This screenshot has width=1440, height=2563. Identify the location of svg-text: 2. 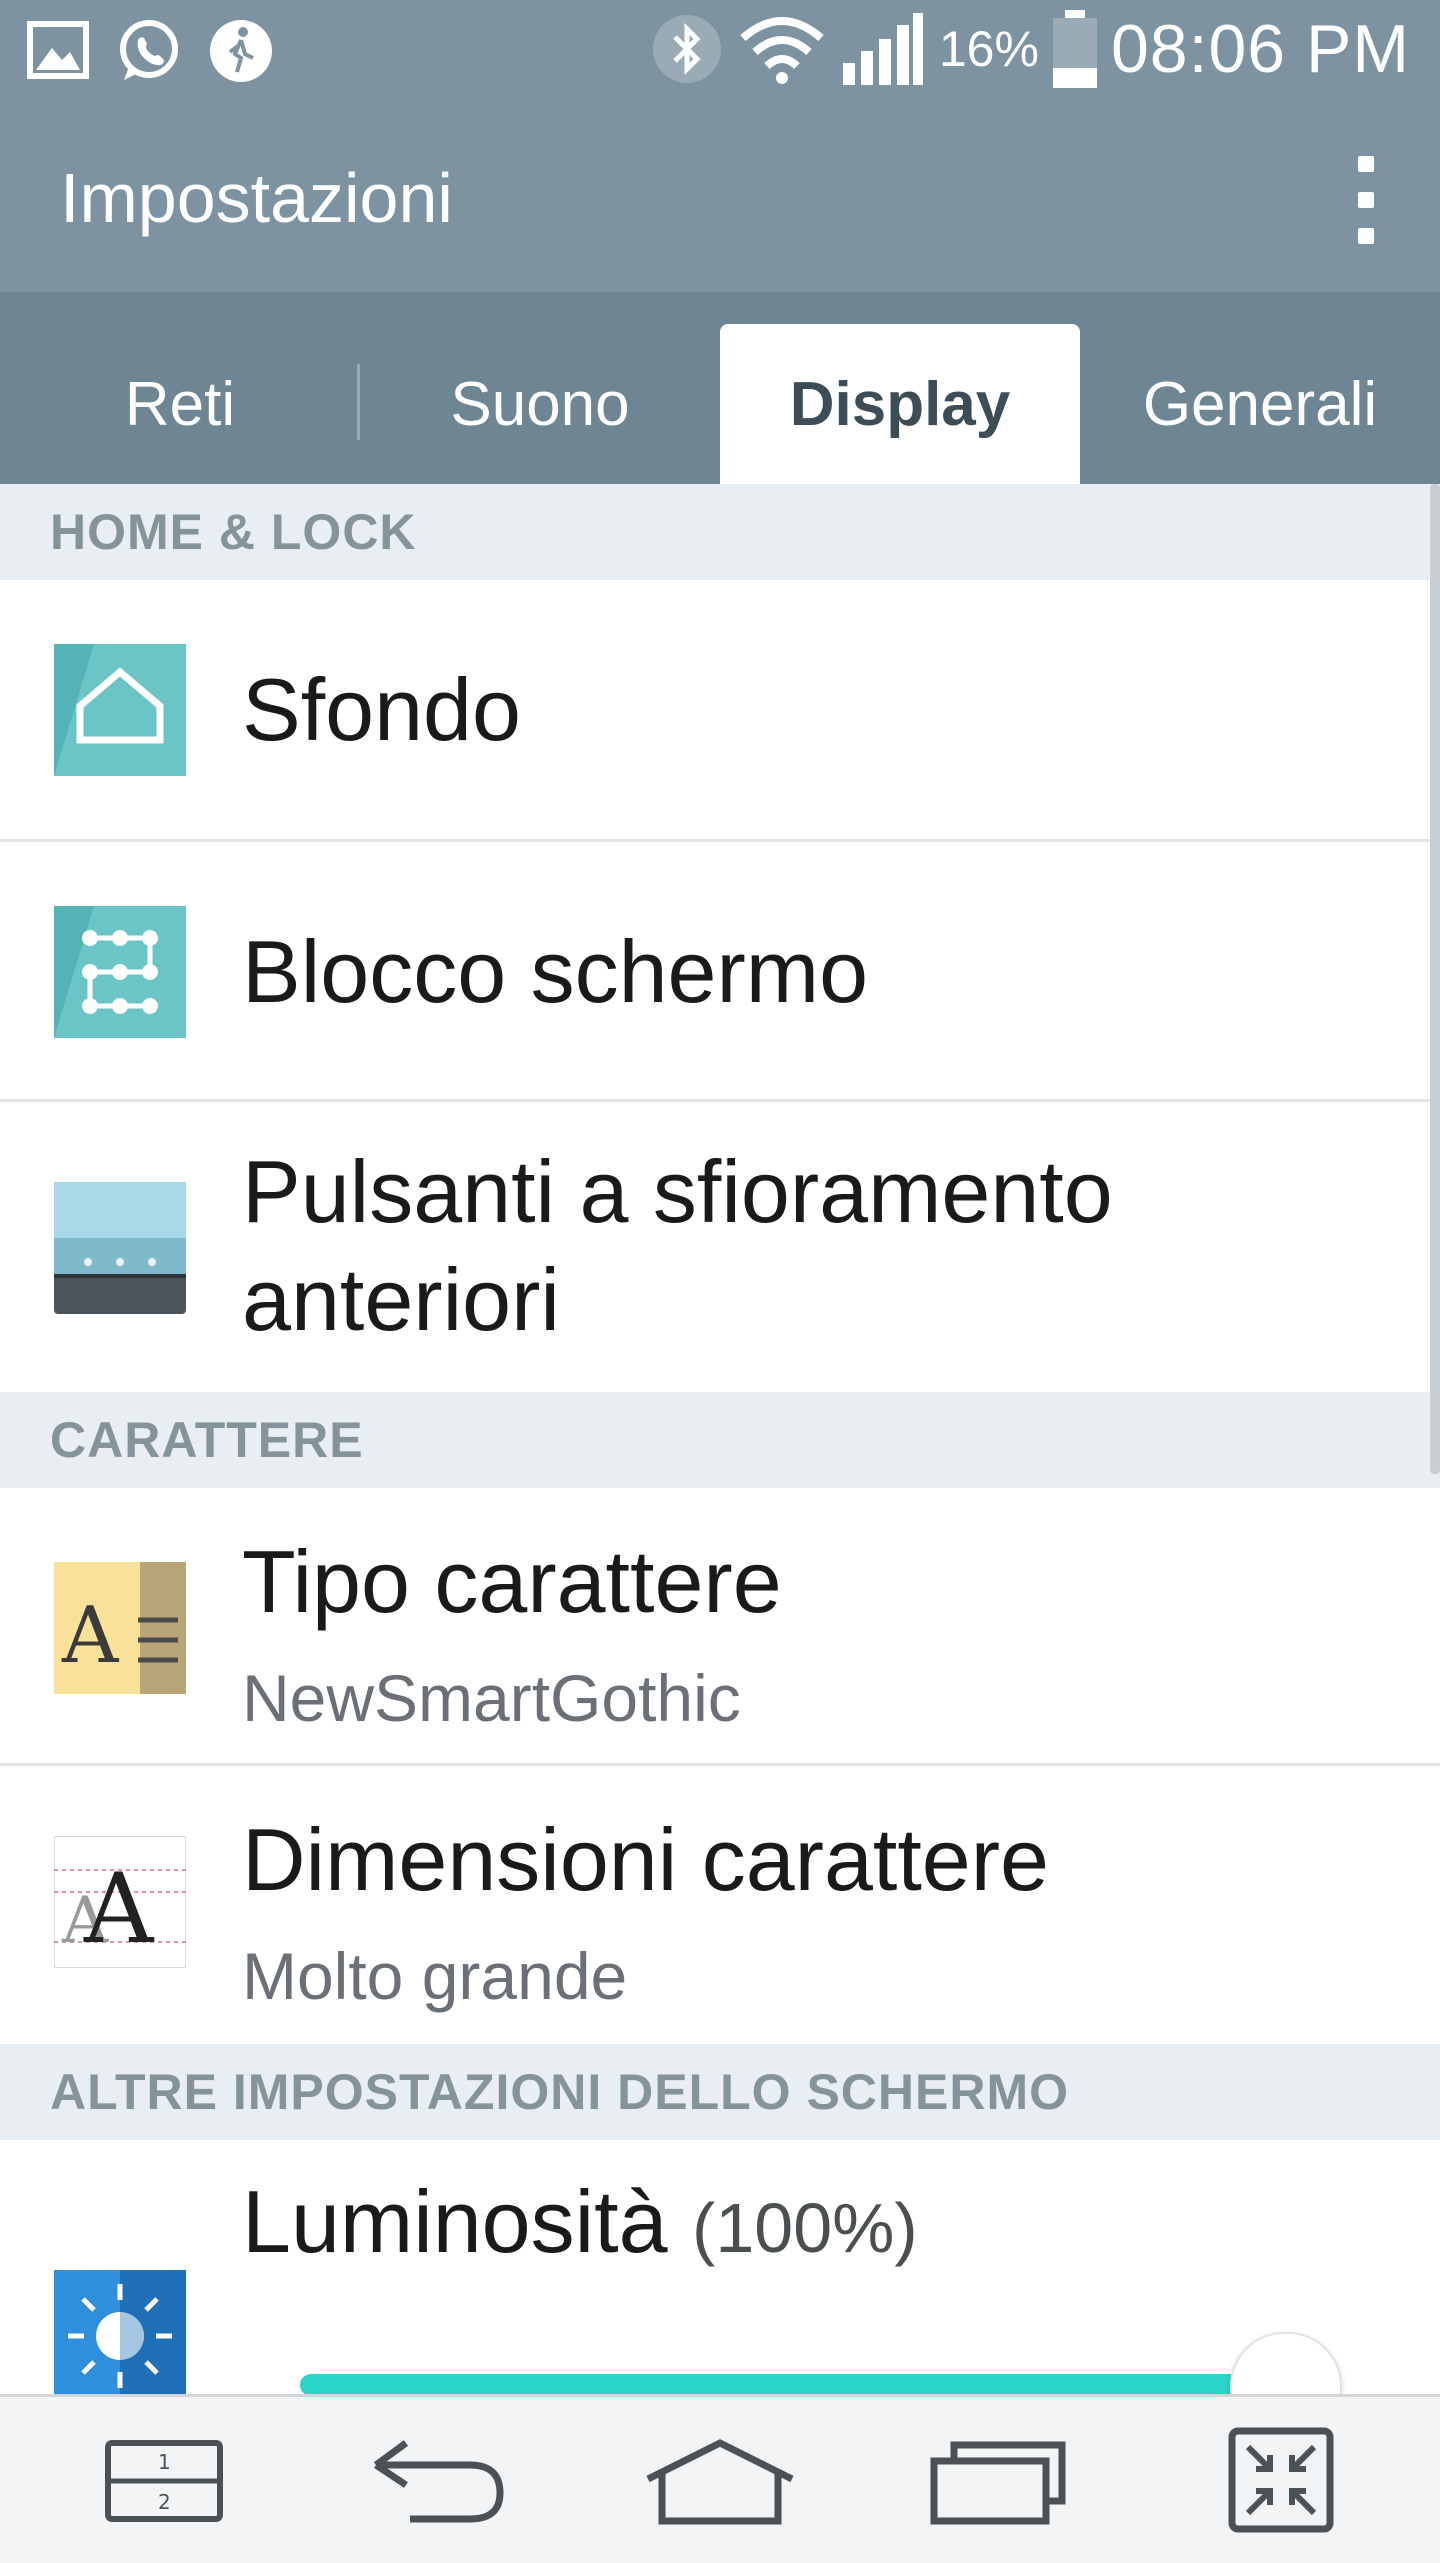
(164, 2502).